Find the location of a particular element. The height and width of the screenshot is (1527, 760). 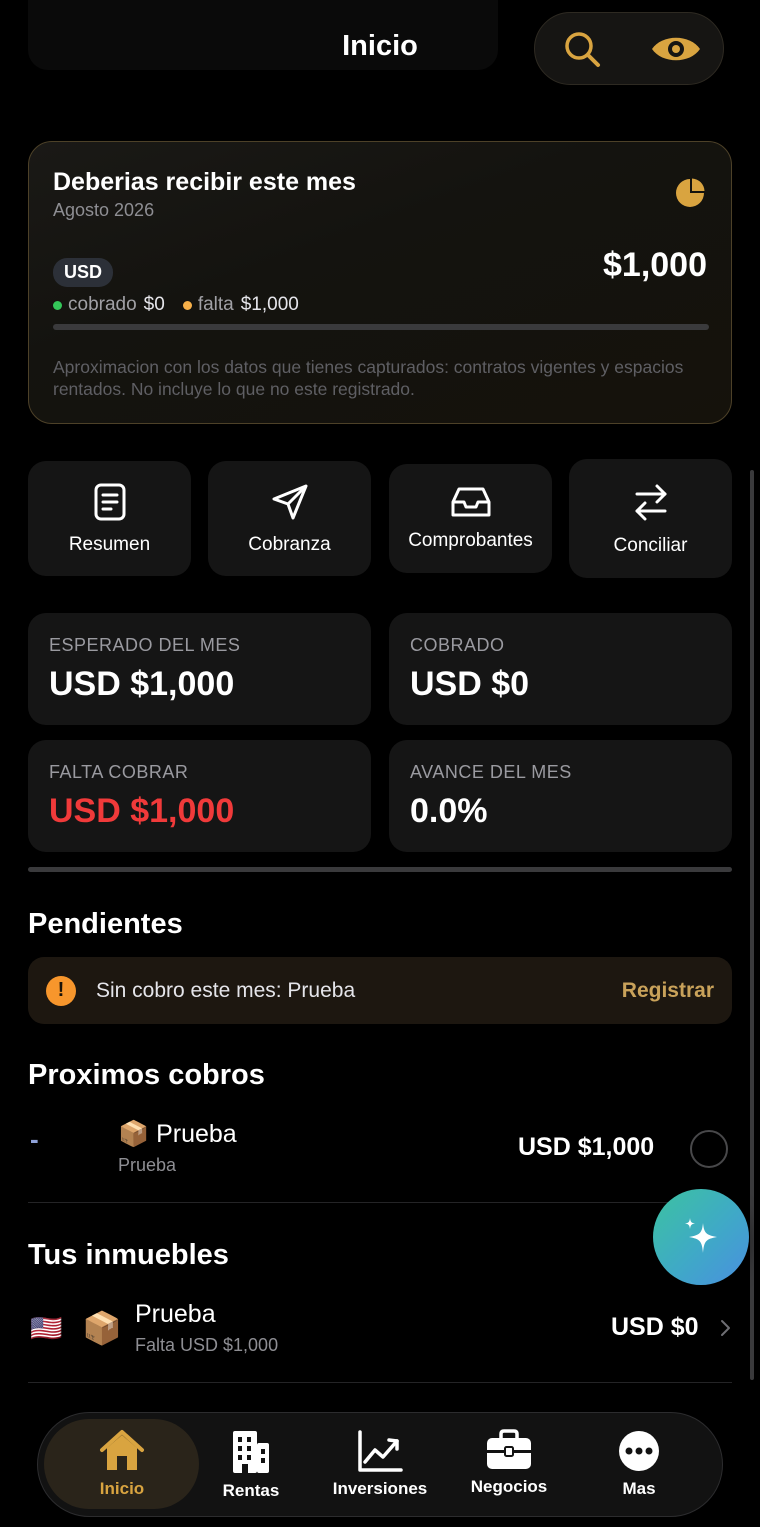

properties-section-title: Tus inmuebles is located at coordinates (128, 1255).